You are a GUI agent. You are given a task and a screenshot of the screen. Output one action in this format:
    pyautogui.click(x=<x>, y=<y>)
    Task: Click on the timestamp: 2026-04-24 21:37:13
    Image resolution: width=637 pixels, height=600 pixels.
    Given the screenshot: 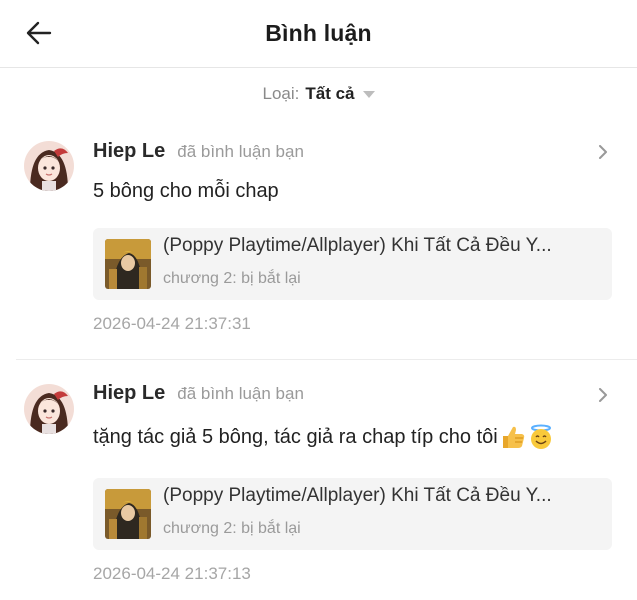 What is the action you would take?
    pyautogui.click(x=172, y=573)
    